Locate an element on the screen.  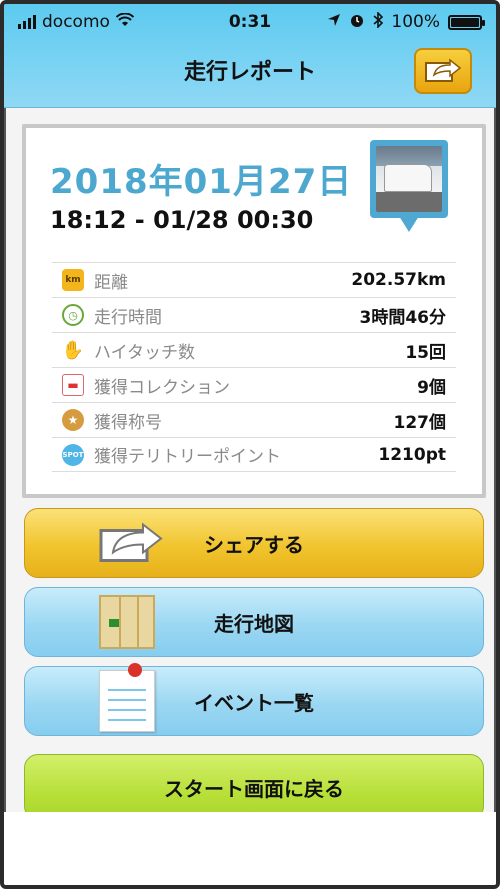
event-list-button: イベント一覧 is located at coordinates (254, 699).